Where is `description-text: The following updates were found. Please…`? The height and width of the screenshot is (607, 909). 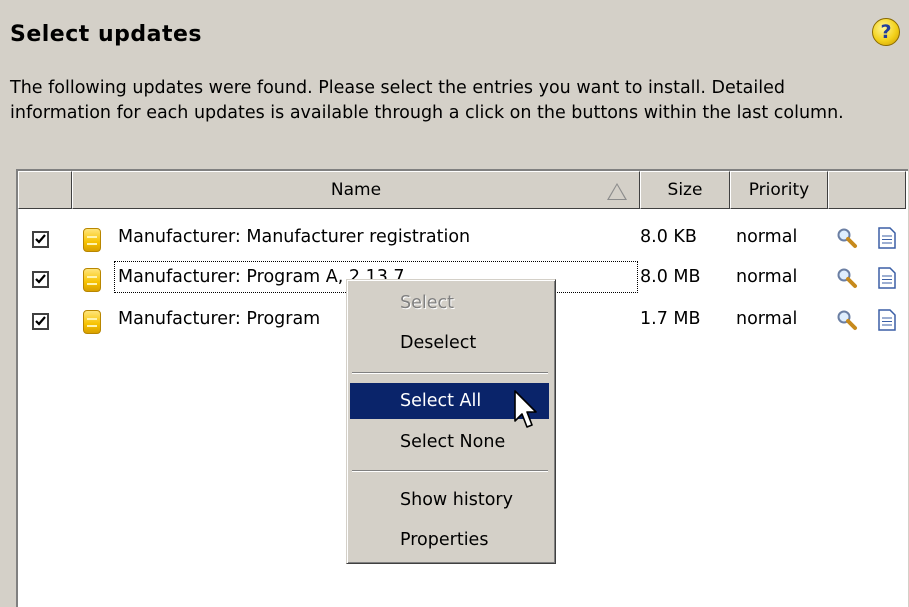
description-text: The following updates were found. Please… is located at coordinates (427, 100).